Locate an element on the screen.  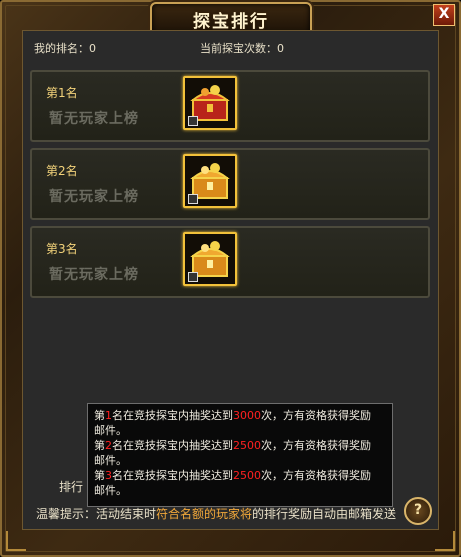
my-rank: 我的排名：0 is located at coordinates (65, 48).